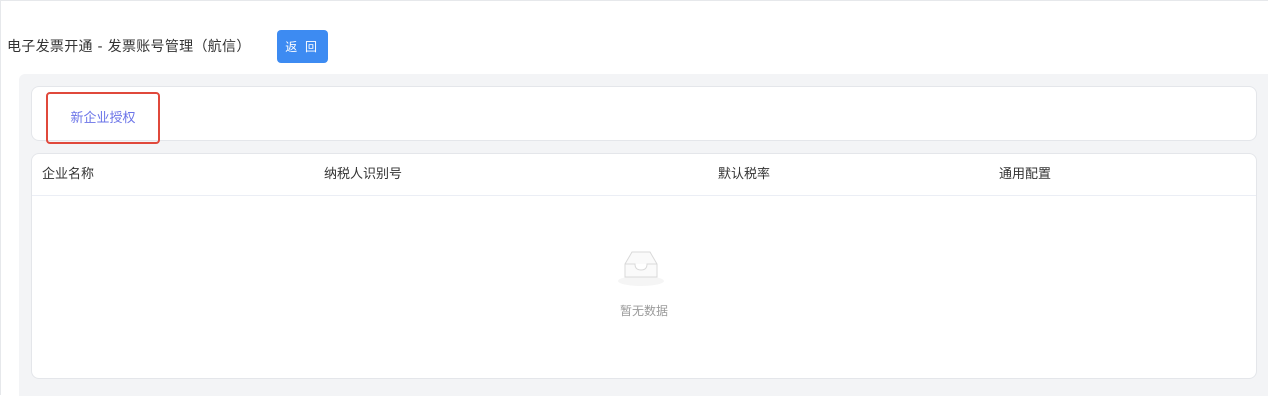 This screenshot has height=396, width=1268. Describe the element at coordinates (103, 118) in the screenshot. I see `new-enterprise-auth-link: 新企业授权` at that location.